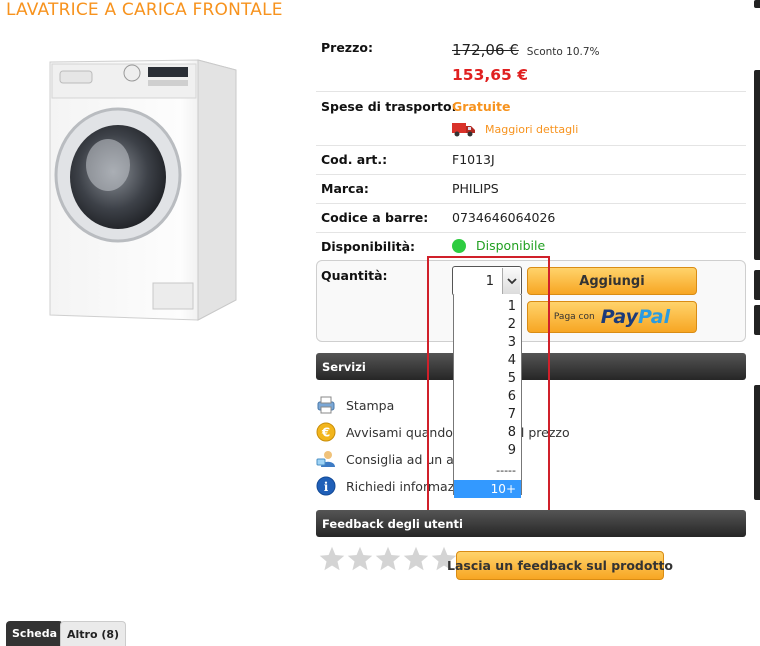 The width and height of the screenshot is (760, 646). I want to click on price-old-row: 172,06 € Sconto 10.7%, so click(526, 50).